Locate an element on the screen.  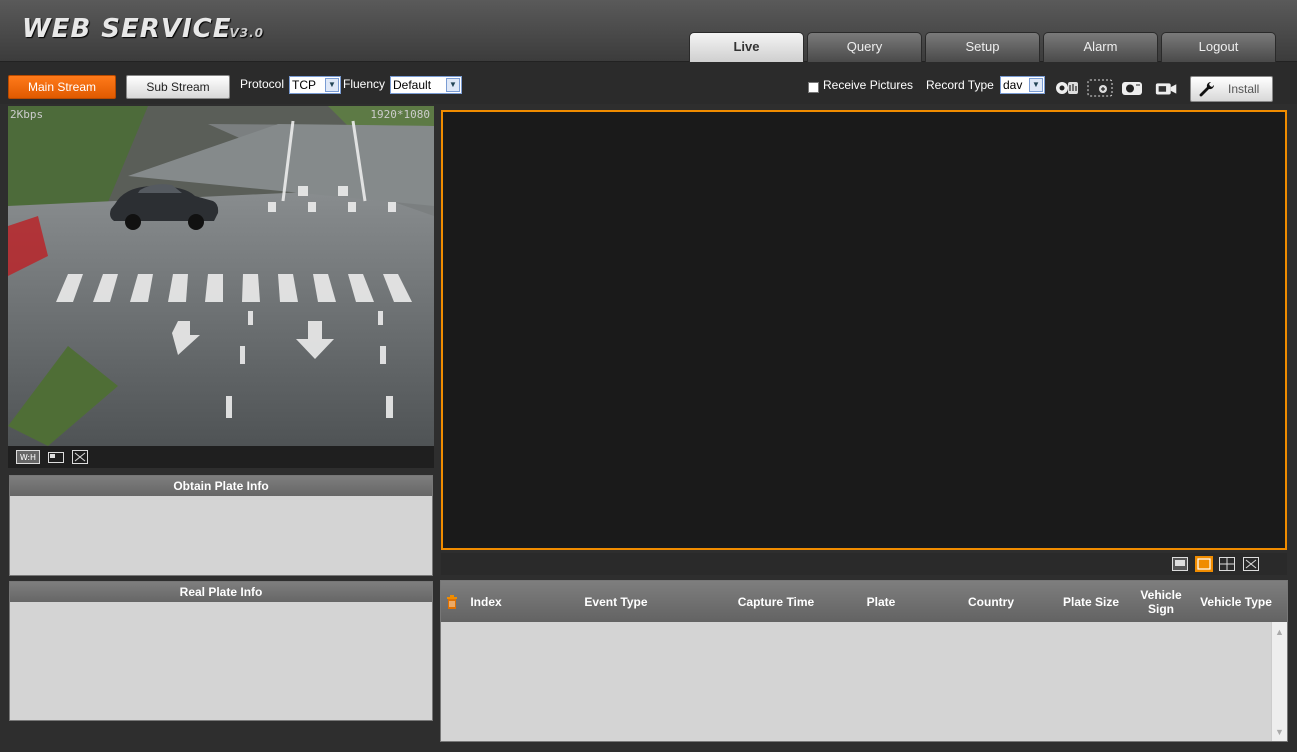
receive-pictures-checkbox is located at coordinates (813, 87).